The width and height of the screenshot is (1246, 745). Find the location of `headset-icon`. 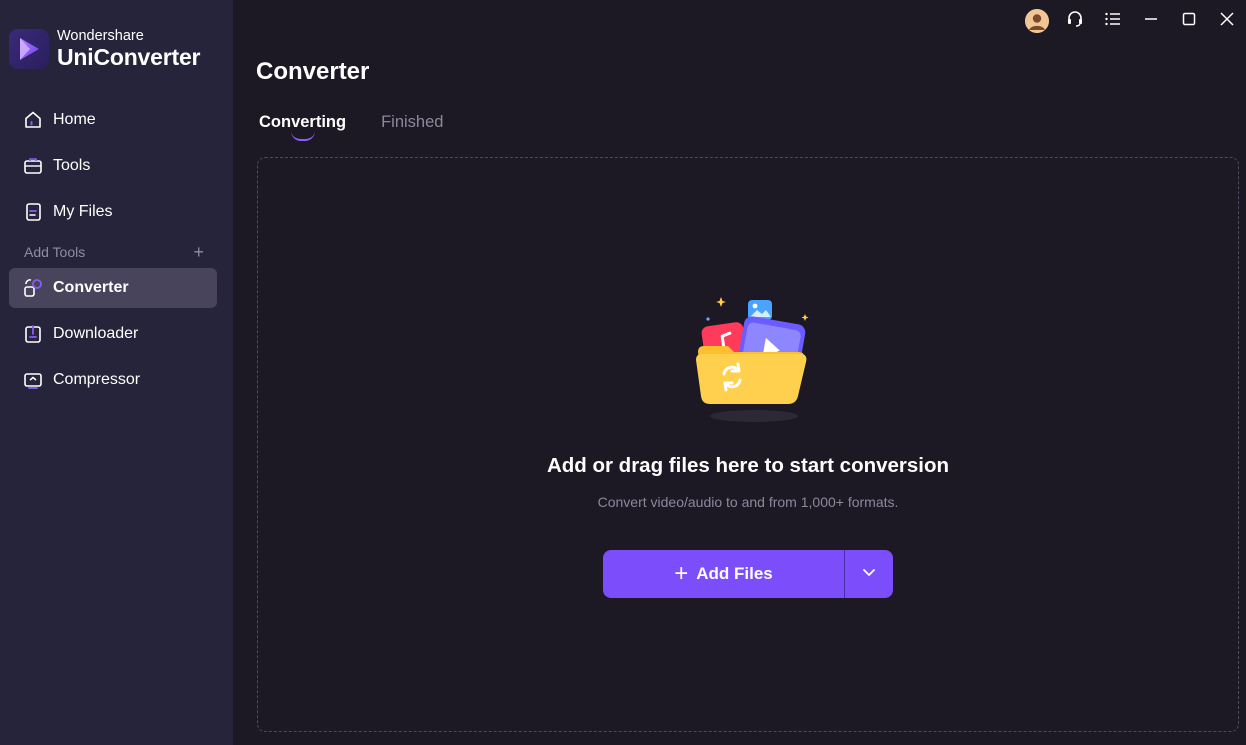

headset-icon is located at coordinates (1075, 21).